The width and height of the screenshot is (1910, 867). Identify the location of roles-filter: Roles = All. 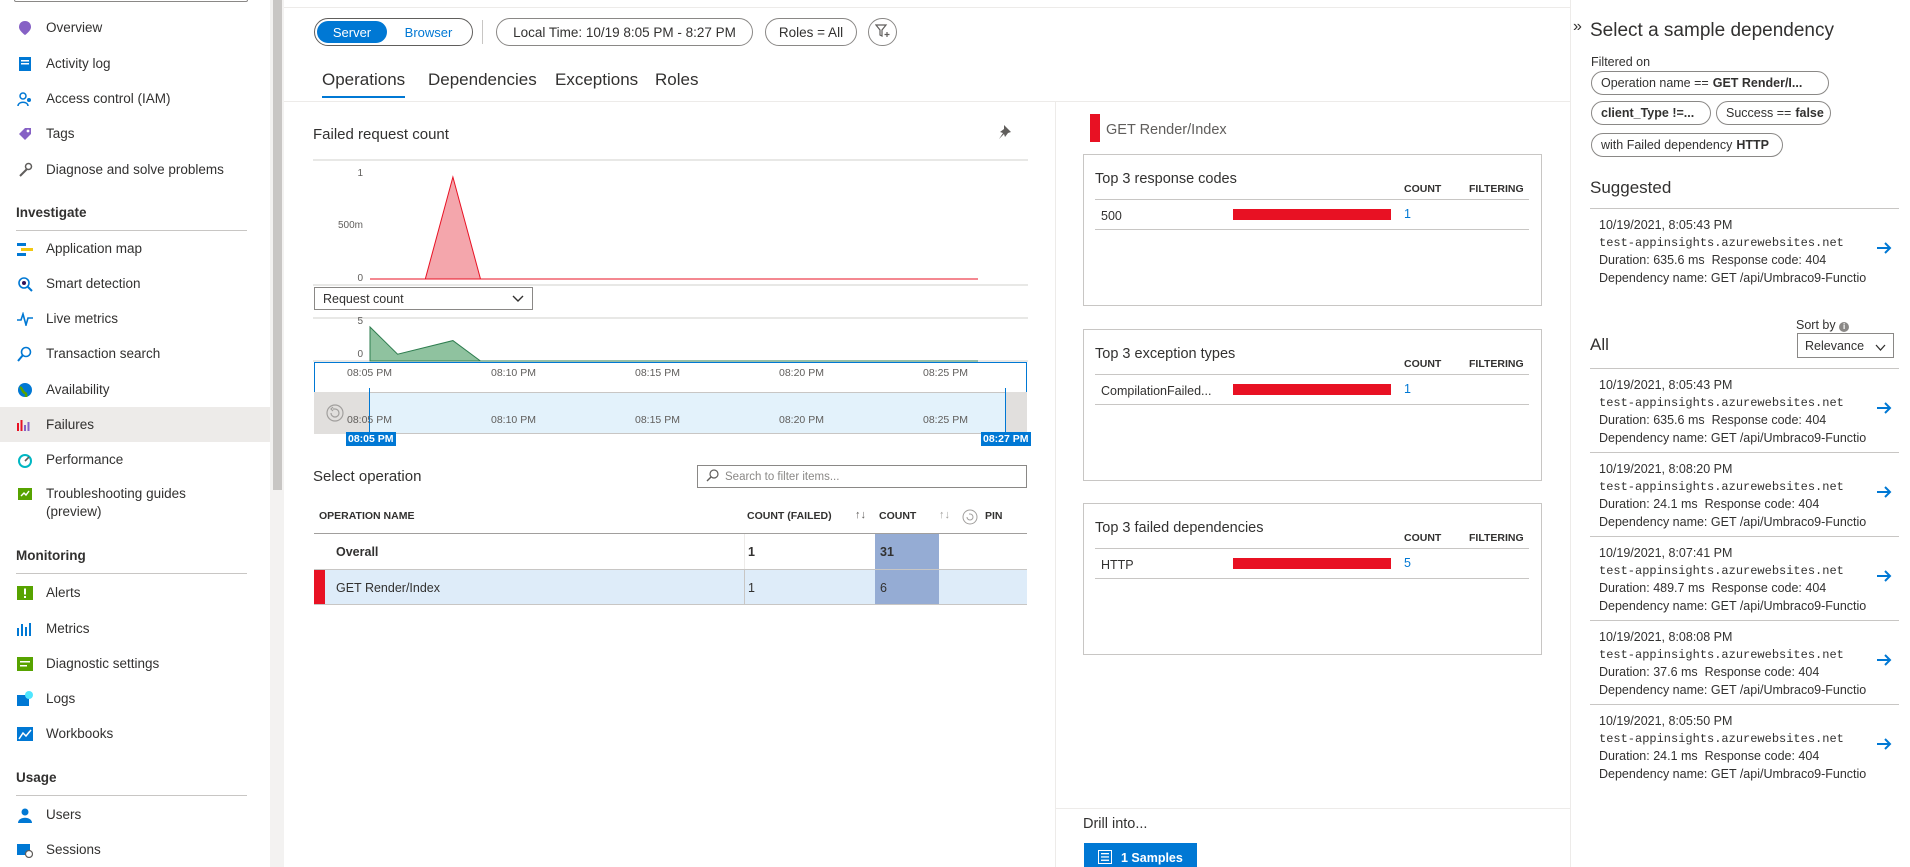
(811, 32).